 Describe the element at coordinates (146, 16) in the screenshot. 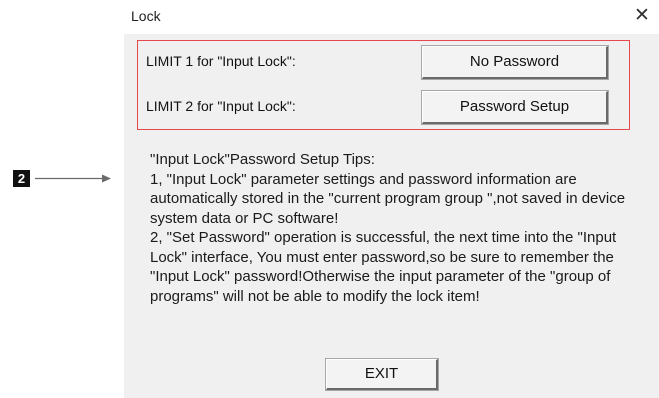

I see `dialog-title: Lock` at that location.